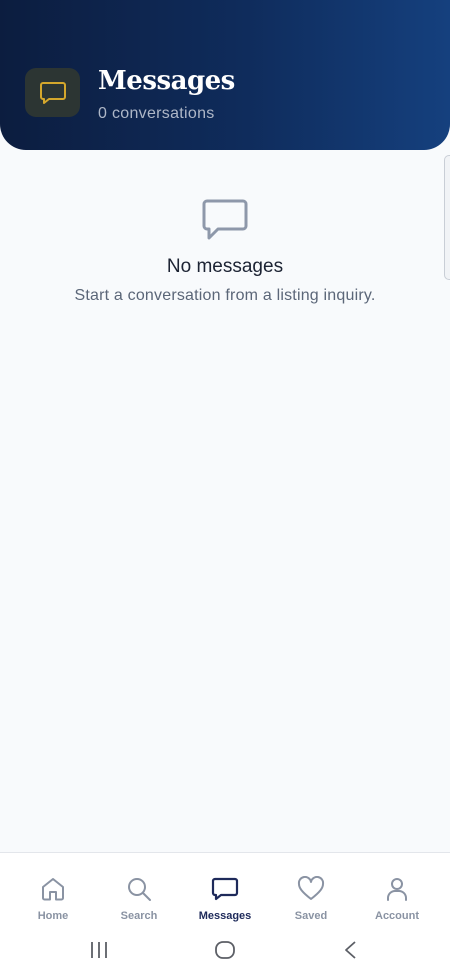 This screenshot has width=450, height=975. What do you see at coordinates (225, 266) in the screenshot?
I see `empty-state-title: No messages` at bounding box center [225, 266].